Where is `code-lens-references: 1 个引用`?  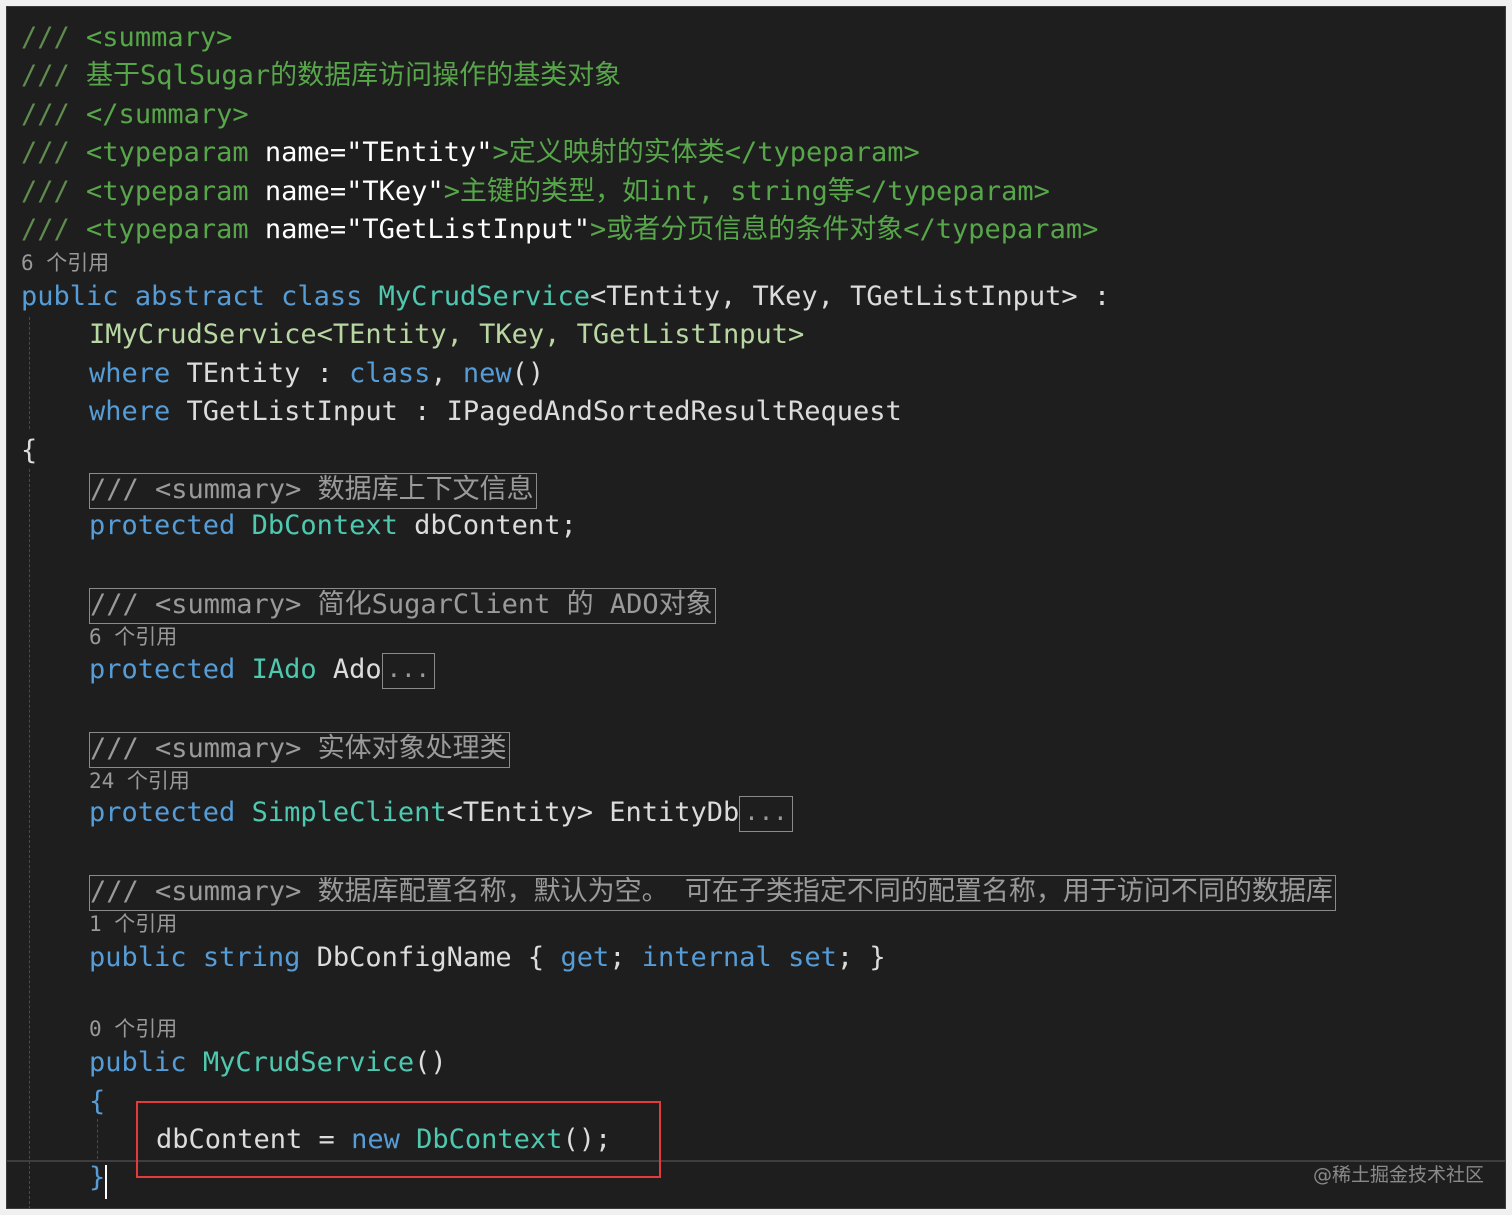 code-lens-references: 1 个引用 is located at coordinates (133, 924).